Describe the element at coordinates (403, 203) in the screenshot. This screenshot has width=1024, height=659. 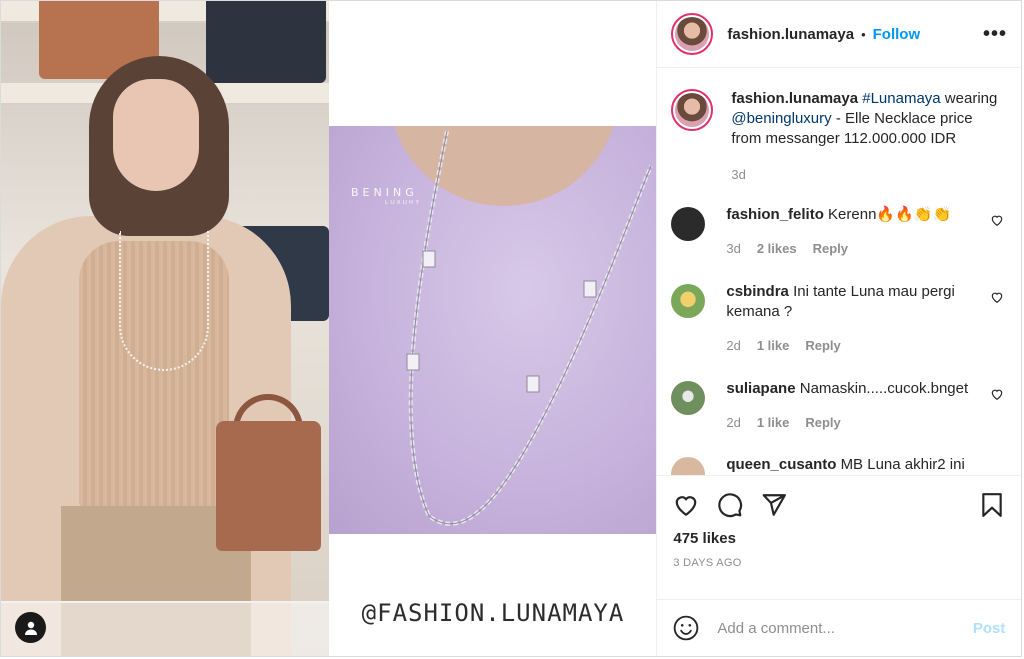
I see `brand-watermark-sub: LUXURY` at that location.